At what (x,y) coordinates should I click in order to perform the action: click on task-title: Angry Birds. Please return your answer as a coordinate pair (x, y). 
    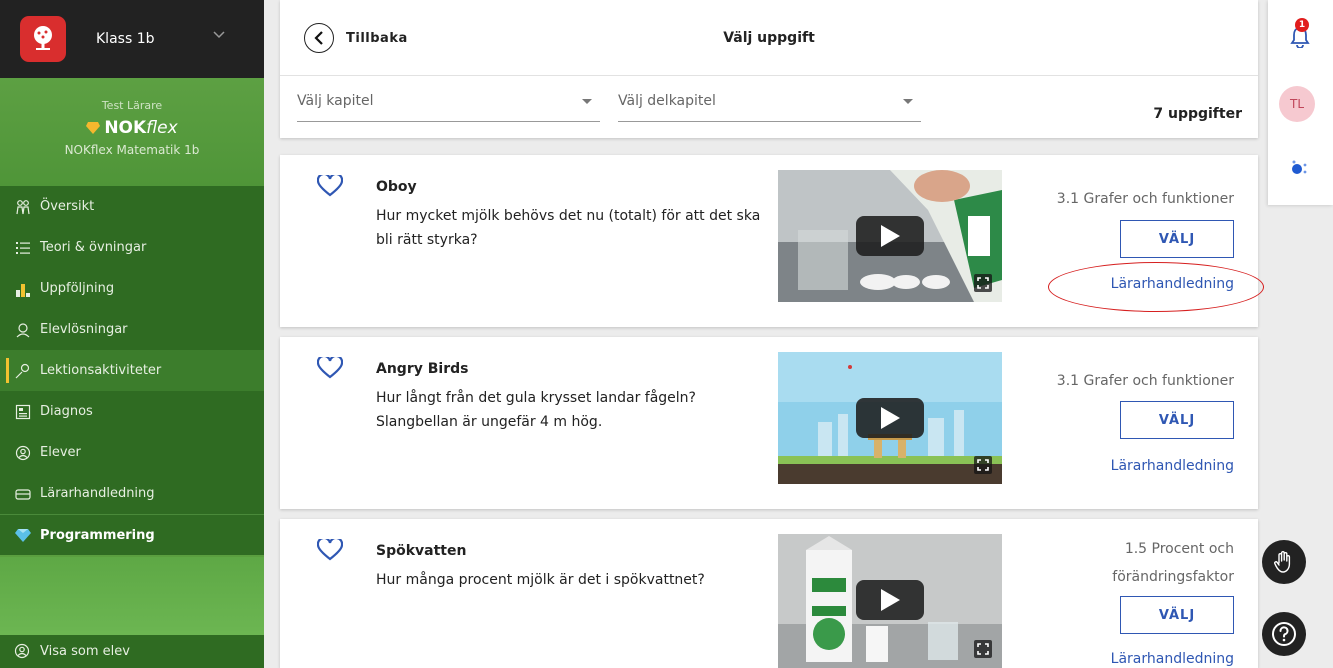
    Looking at the image, I should click on (422, 369).